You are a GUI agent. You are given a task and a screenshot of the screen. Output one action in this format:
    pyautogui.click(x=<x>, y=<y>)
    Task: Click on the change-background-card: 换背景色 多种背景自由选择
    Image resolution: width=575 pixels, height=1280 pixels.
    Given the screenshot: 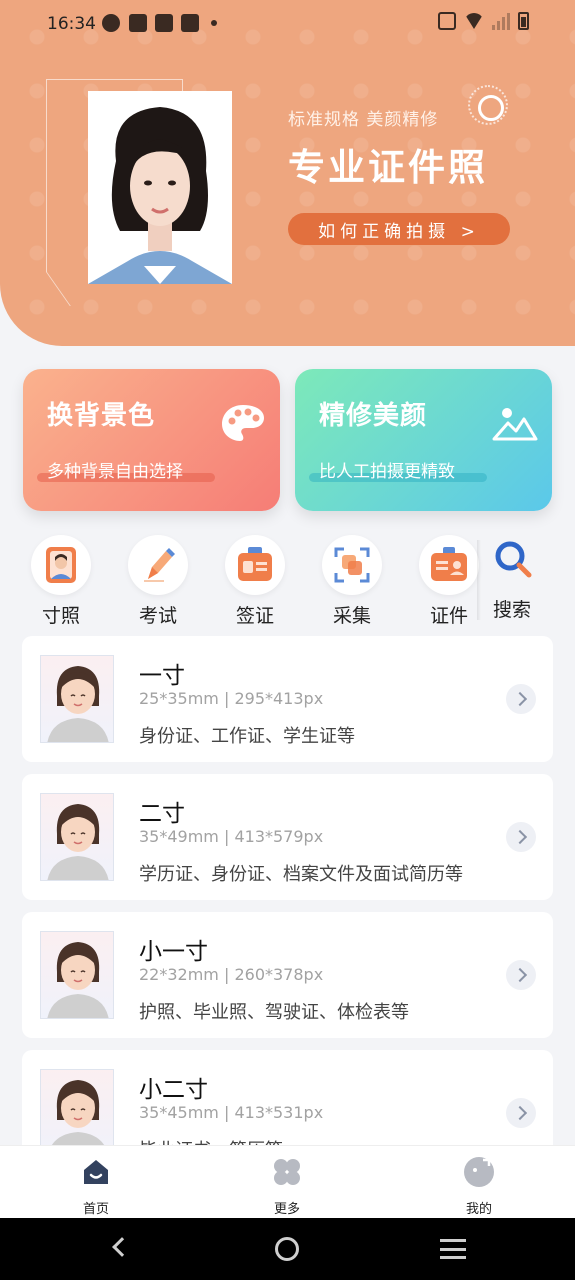 What is the action you would take?
    pyautogui.click(x=151, y=440)
    